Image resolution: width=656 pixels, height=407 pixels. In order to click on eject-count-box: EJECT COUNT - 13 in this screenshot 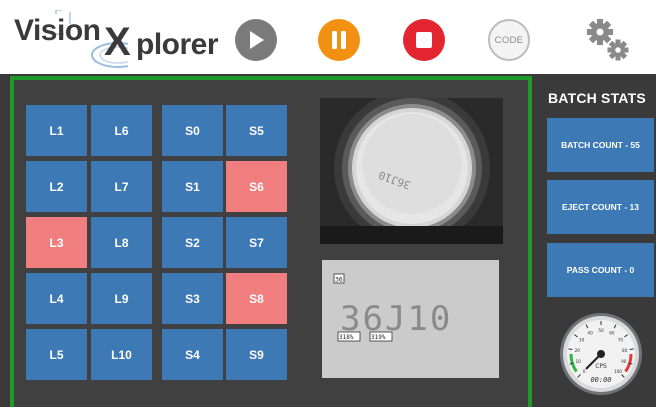, I will do `click(600, 207)`.